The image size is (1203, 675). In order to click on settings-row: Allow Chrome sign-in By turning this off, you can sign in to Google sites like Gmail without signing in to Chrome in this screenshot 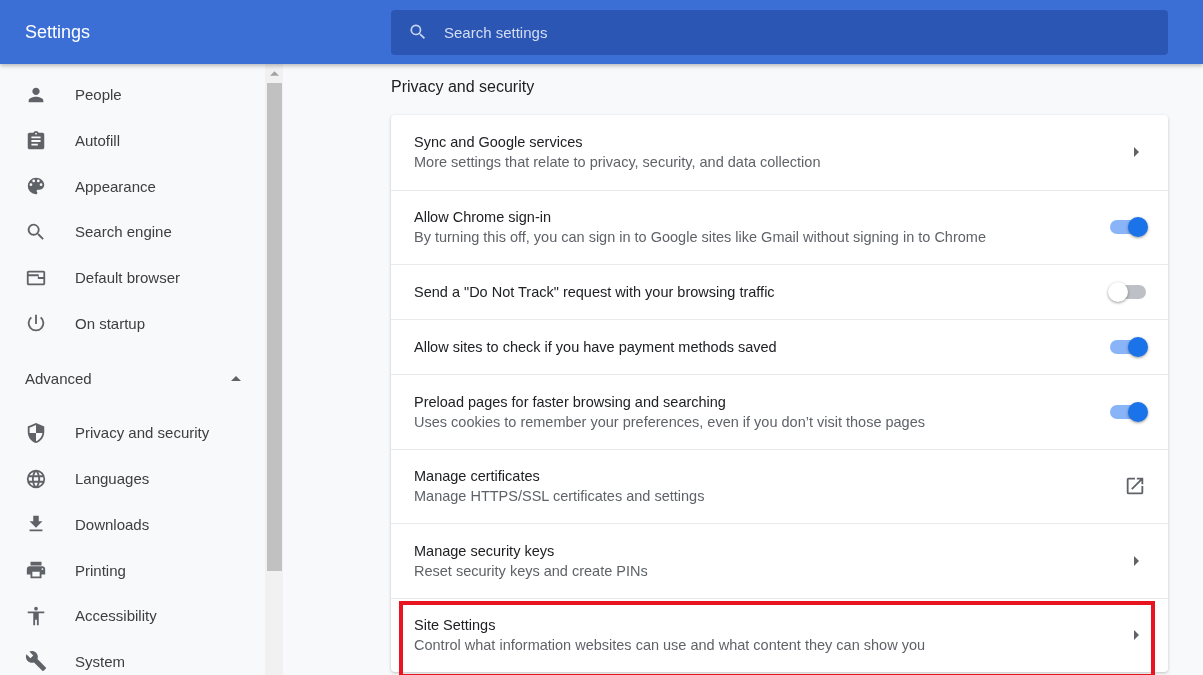, I will do `click(779, 226)`.